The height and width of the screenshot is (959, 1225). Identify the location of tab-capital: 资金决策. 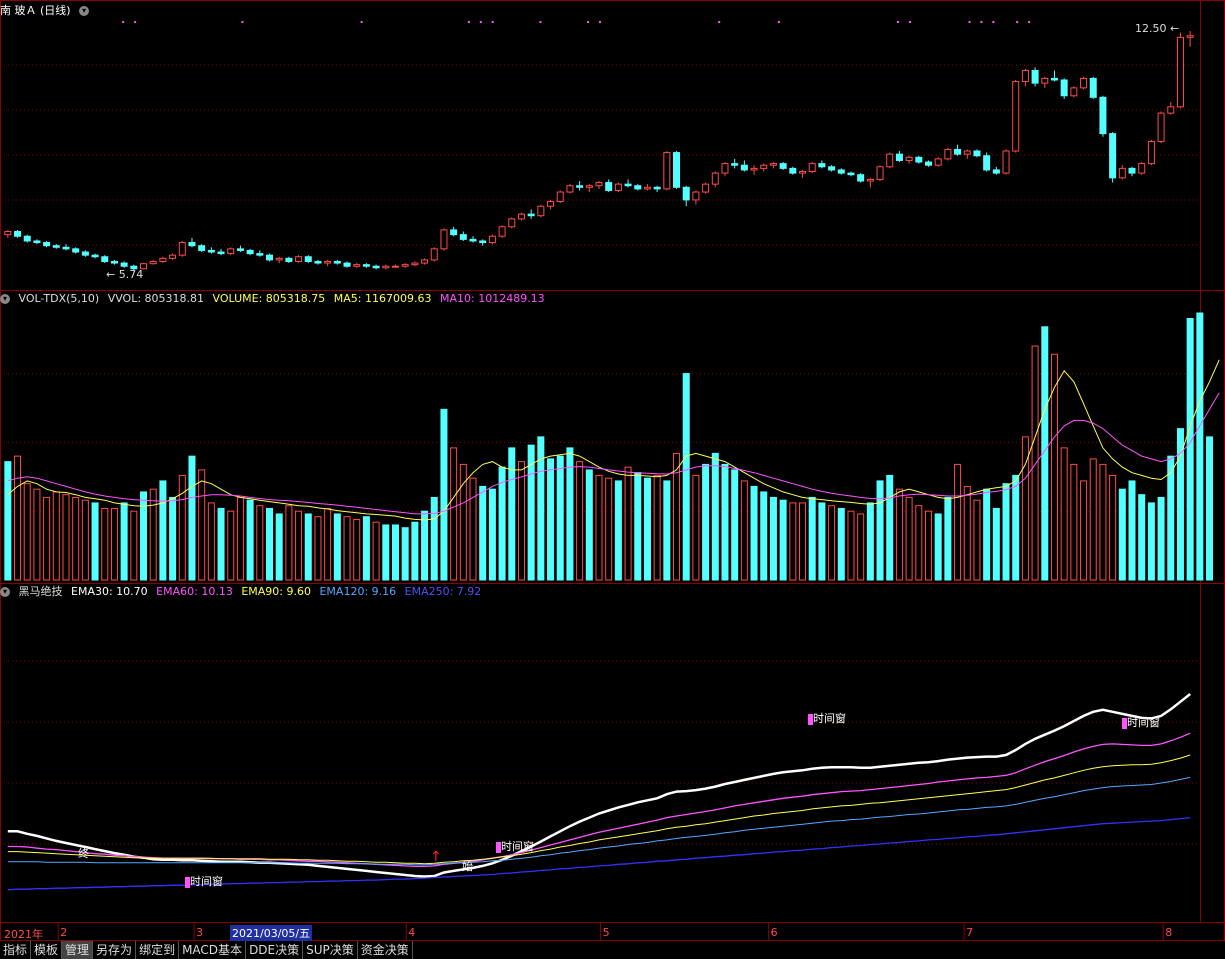
(385, 950).